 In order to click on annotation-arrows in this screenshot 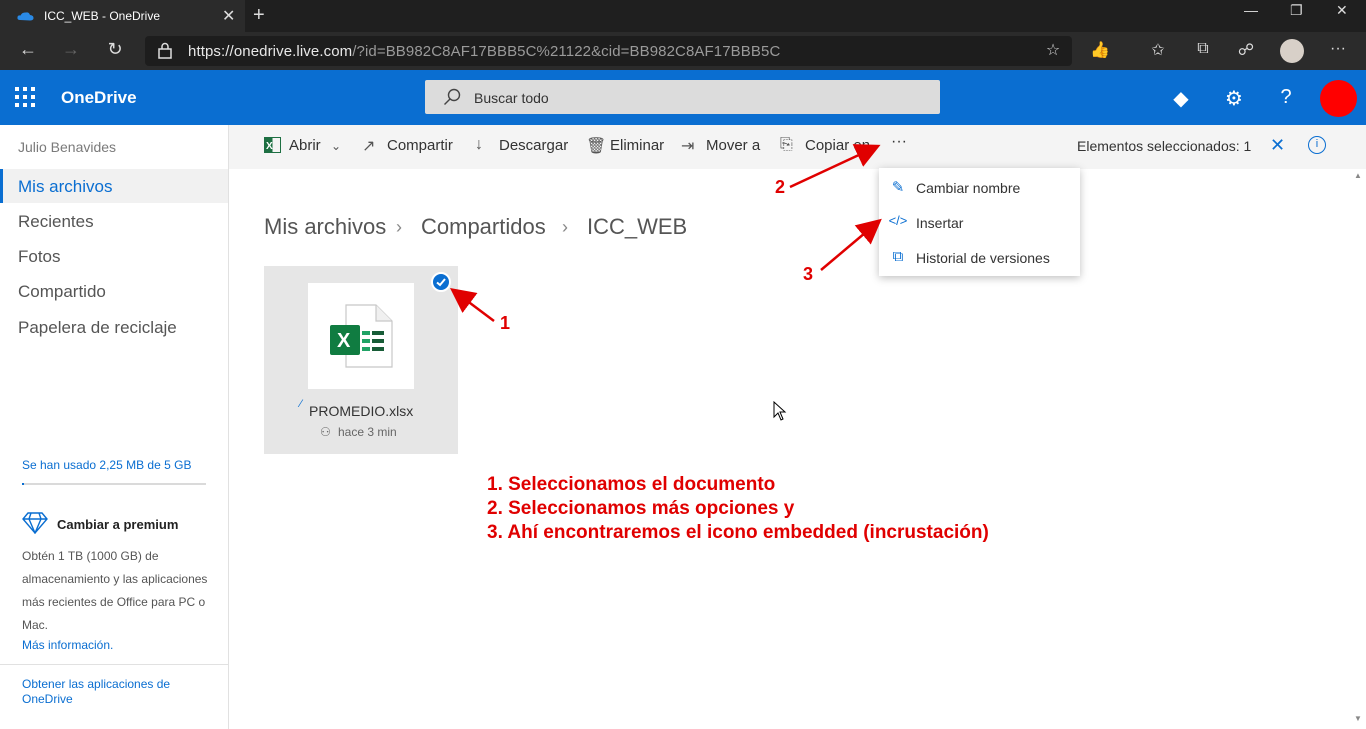, I will do `click(666, 233)`.